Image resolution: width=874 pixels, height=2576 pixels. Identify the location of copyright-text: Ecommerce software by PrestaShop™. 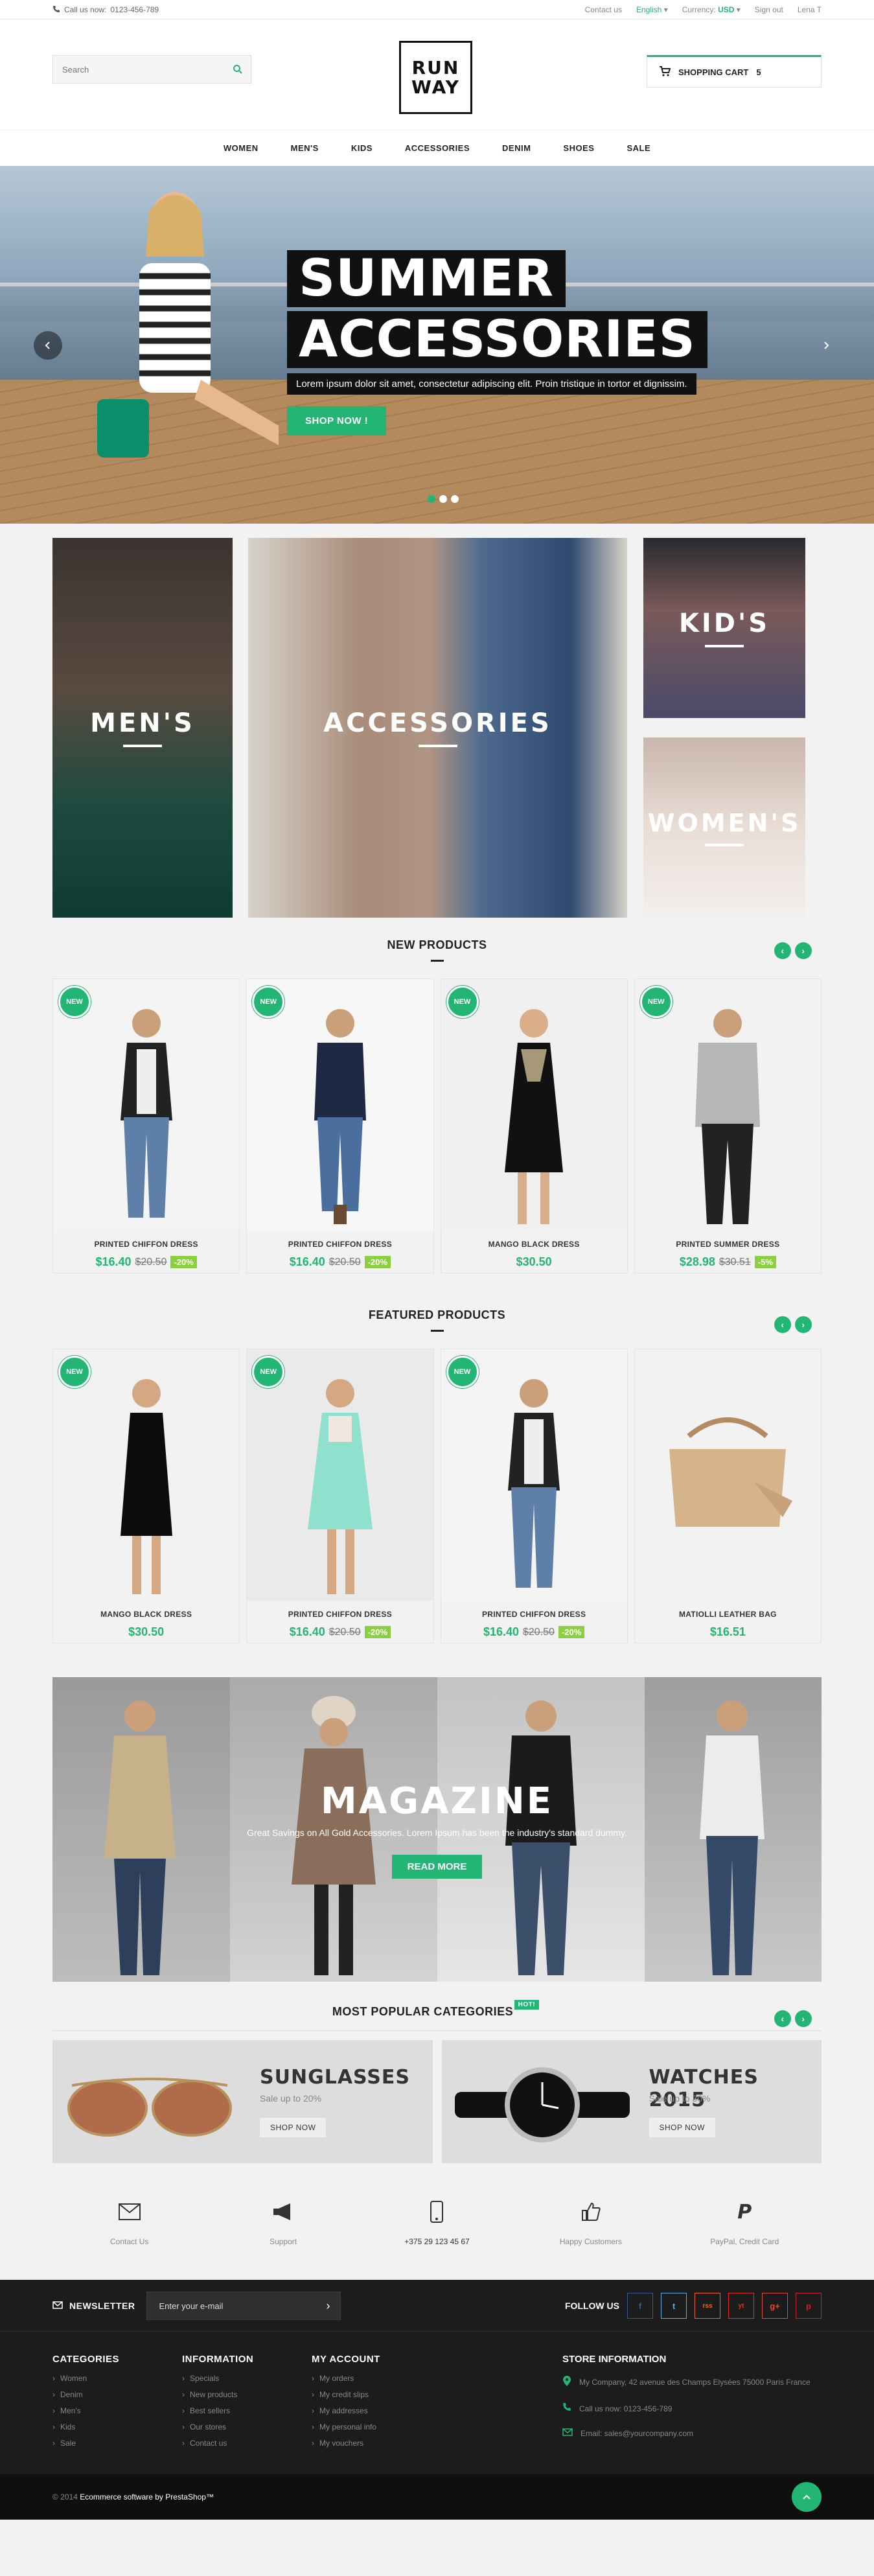
(147, 2497).